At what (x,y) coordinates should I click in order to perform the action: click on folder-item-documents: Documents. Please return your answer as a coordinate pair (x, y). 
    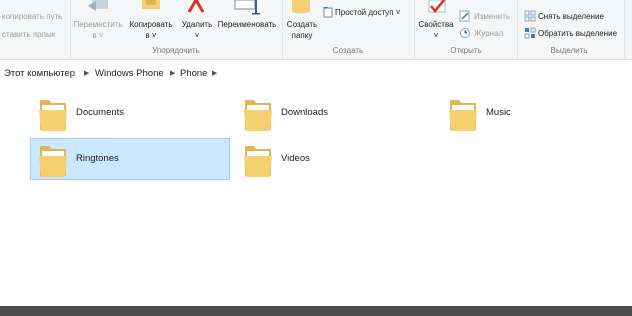
    Looking at the image, I should click on (130, 113).